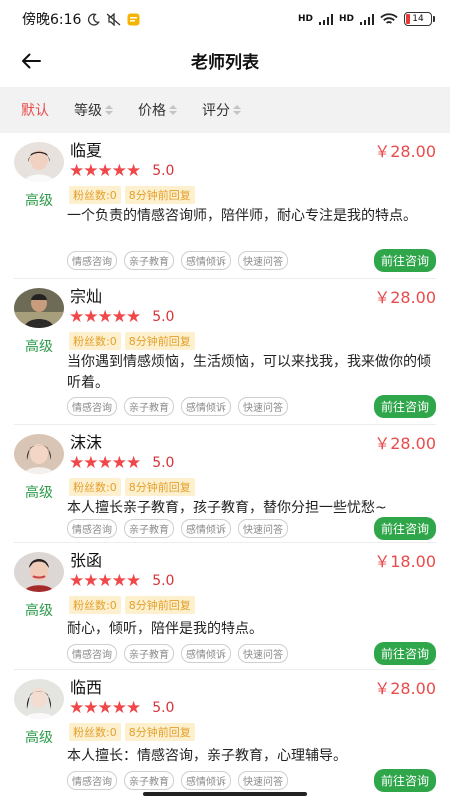  Describe the element at coordinates (157, 110) in the screenshot. I see `filter-price: 价格` at that location.